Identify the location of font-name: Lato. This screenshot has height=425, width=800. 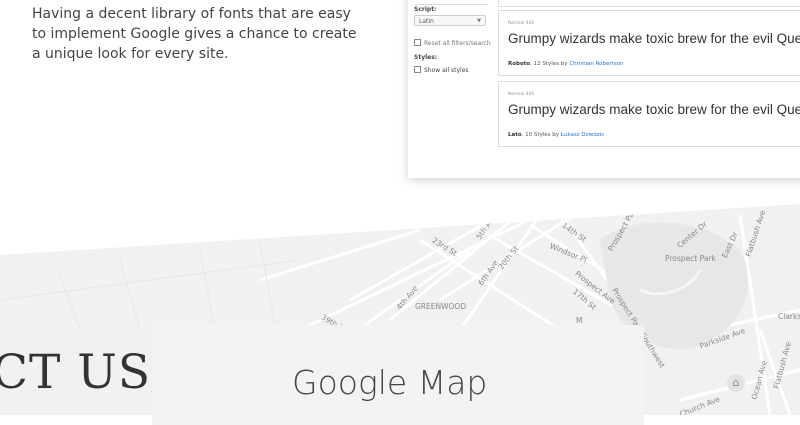
(515, 135).